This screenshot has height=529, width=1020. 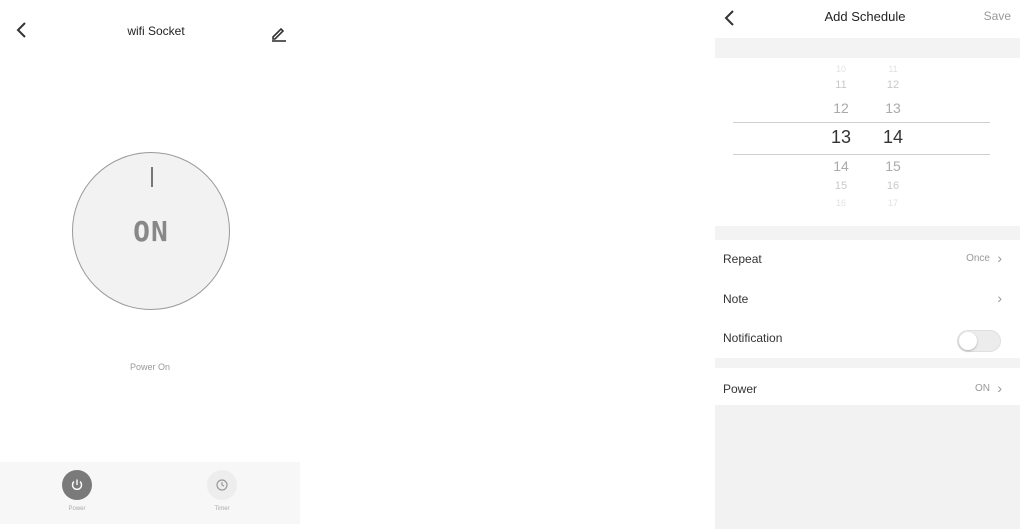 What do you see at coordinates (222, 509) in the screenshot?
I see `tab-label: Timer` at bounding box center [222, 509].